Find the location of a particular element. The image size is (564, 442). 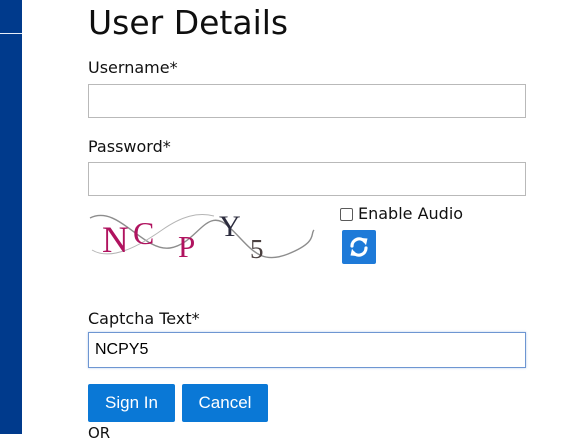

username-label: Username* is located at coordinates (133, 67).